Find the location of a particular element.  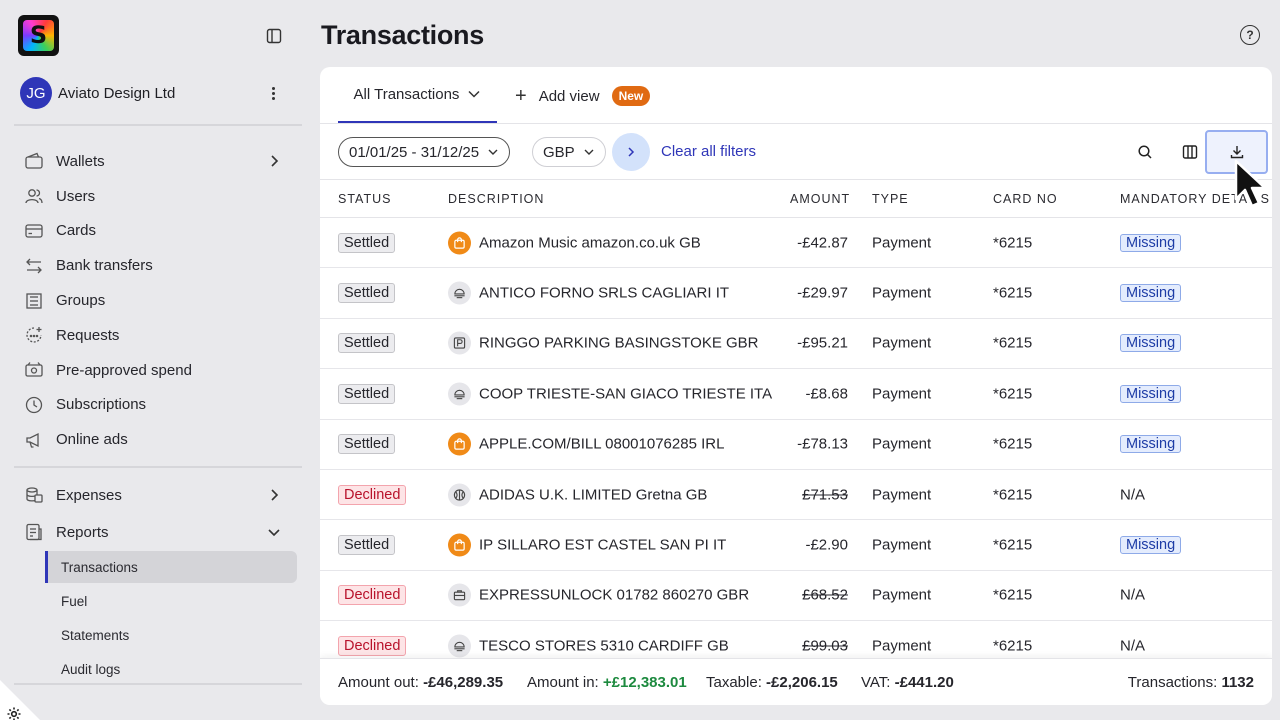

column-header-description: DESCRIPTION is located at coordinates (496, 199).